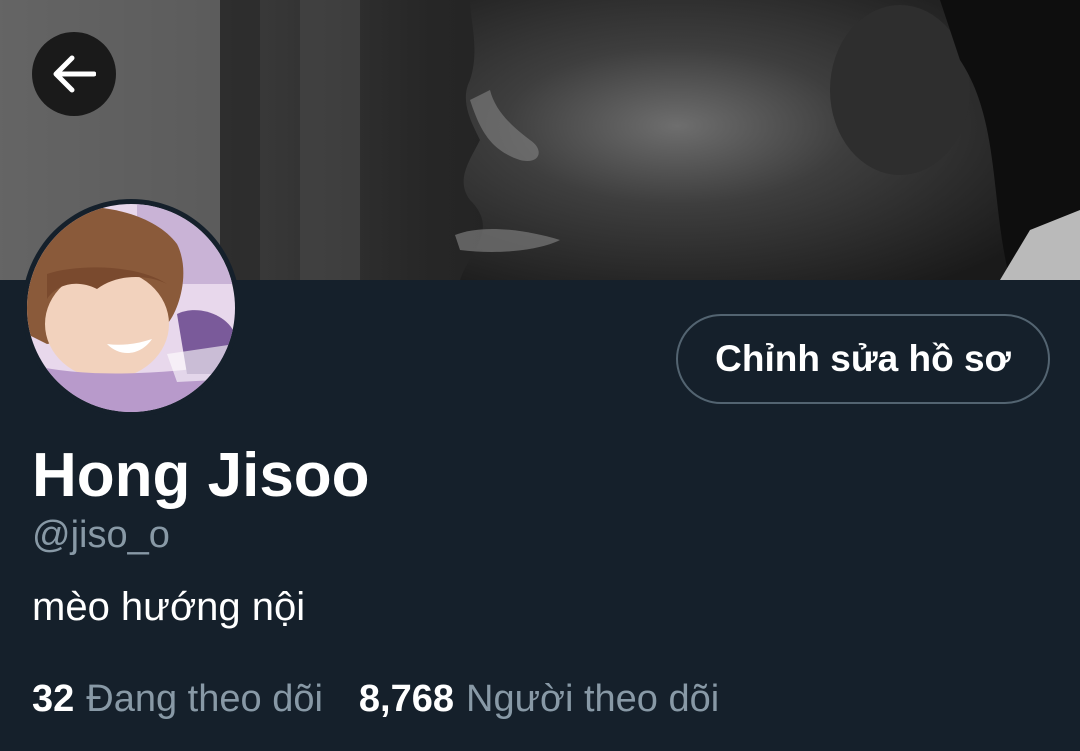 The height and width of the screenshot is (751, 1080). I want to click on following-label: Đang theo dõi, so click(204, 699).